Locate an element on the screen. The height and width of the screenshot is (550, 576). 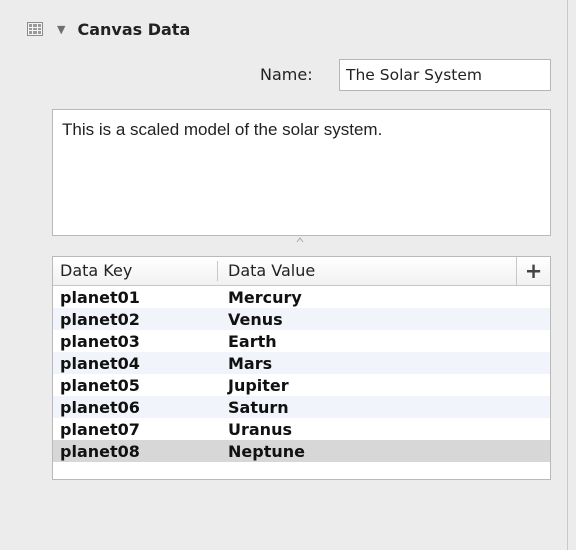
name-label: Name: is located at coordinates (286, 74).